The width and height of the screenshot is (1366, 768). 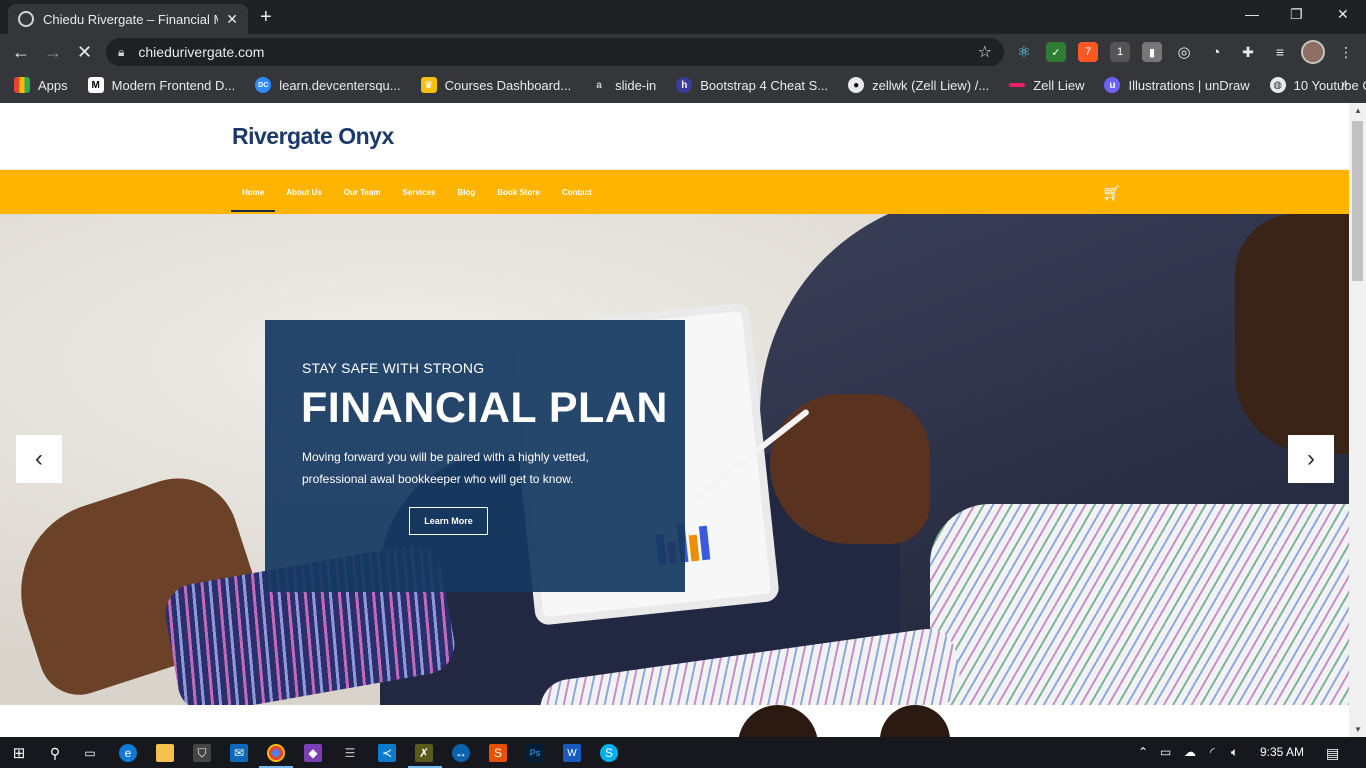 I want to click on word-icon: W, so click(x=572, y=753).